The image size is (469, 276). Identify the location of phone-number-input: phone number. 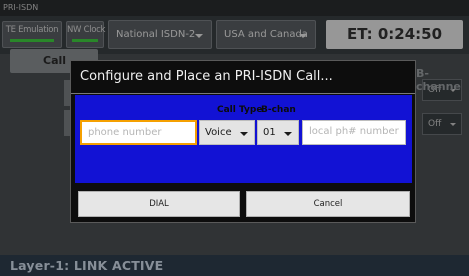
(138, 132).